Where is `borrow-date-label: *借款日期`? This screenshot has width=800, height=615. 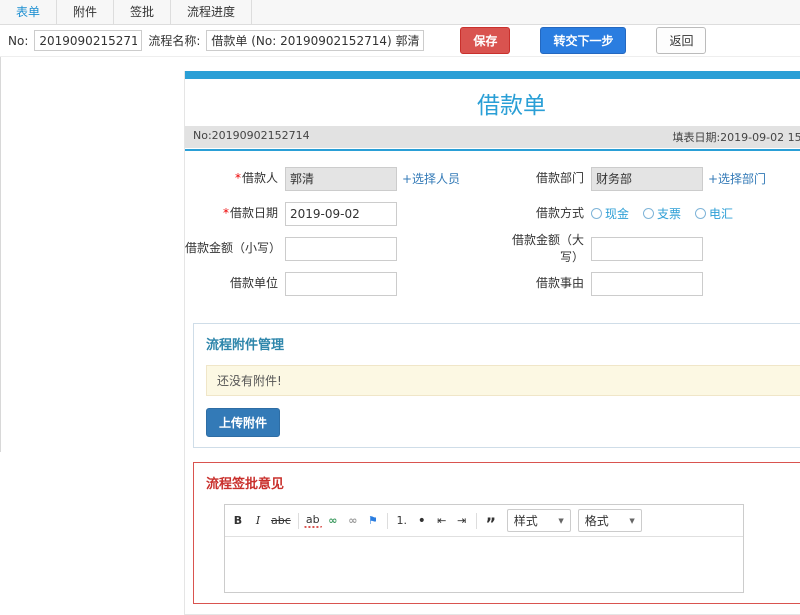
borrow-date-label: *借款日期 is located at coordinates (250, 213).